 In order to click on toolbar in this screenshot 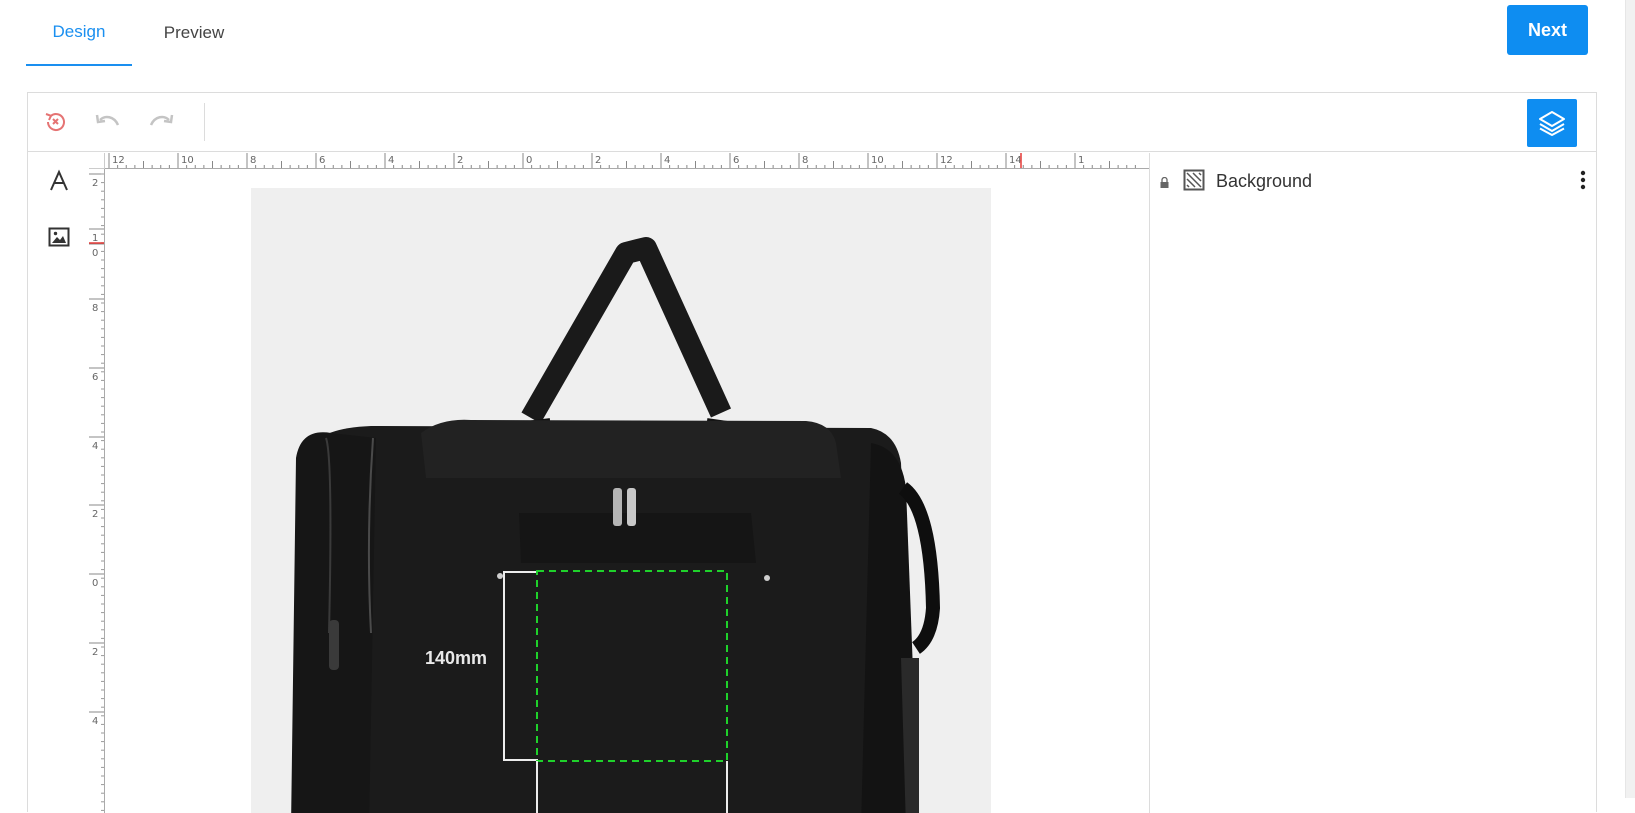, I will do `click(812, 122)`.